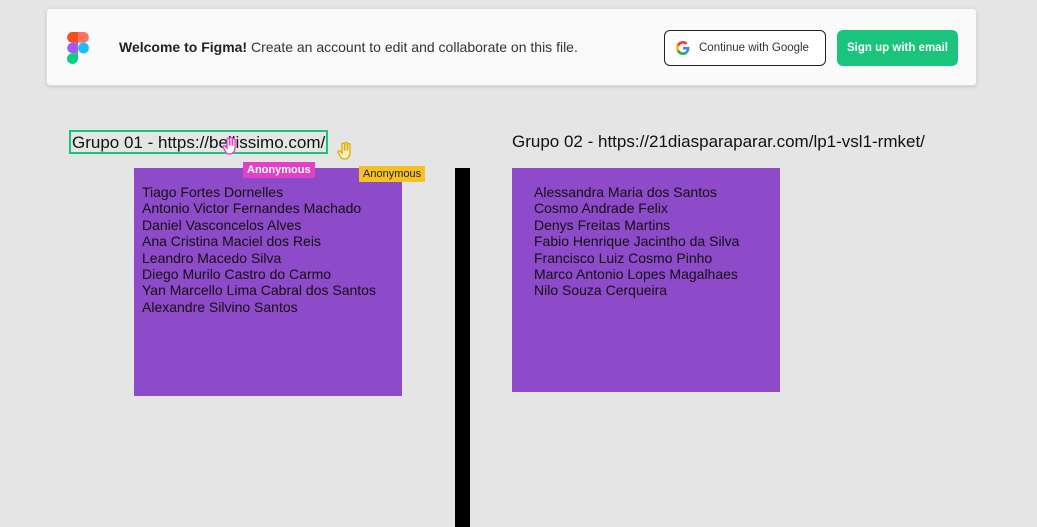 This screenshot has width=1037, height=527. Describe the element at coordinates (212, 257) in the screenshot. I see `member-name: Leandro Macedo Silva` at that location.